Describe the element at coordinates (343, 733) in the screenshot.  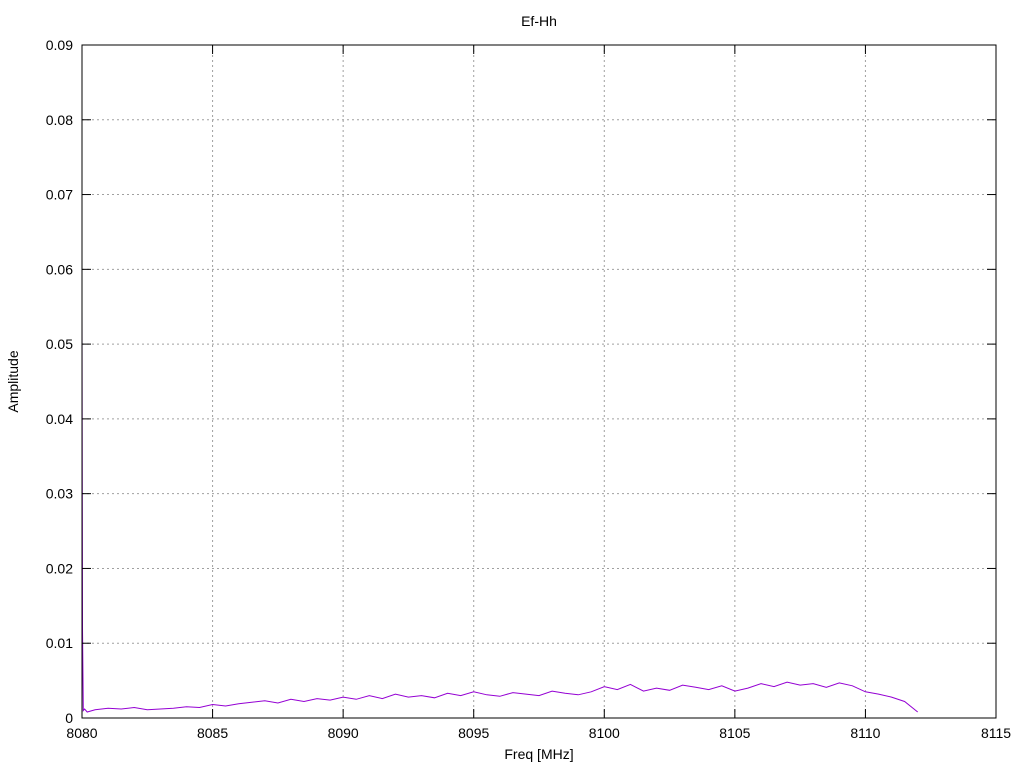
I see `x-tick-label: 8090` at that location.